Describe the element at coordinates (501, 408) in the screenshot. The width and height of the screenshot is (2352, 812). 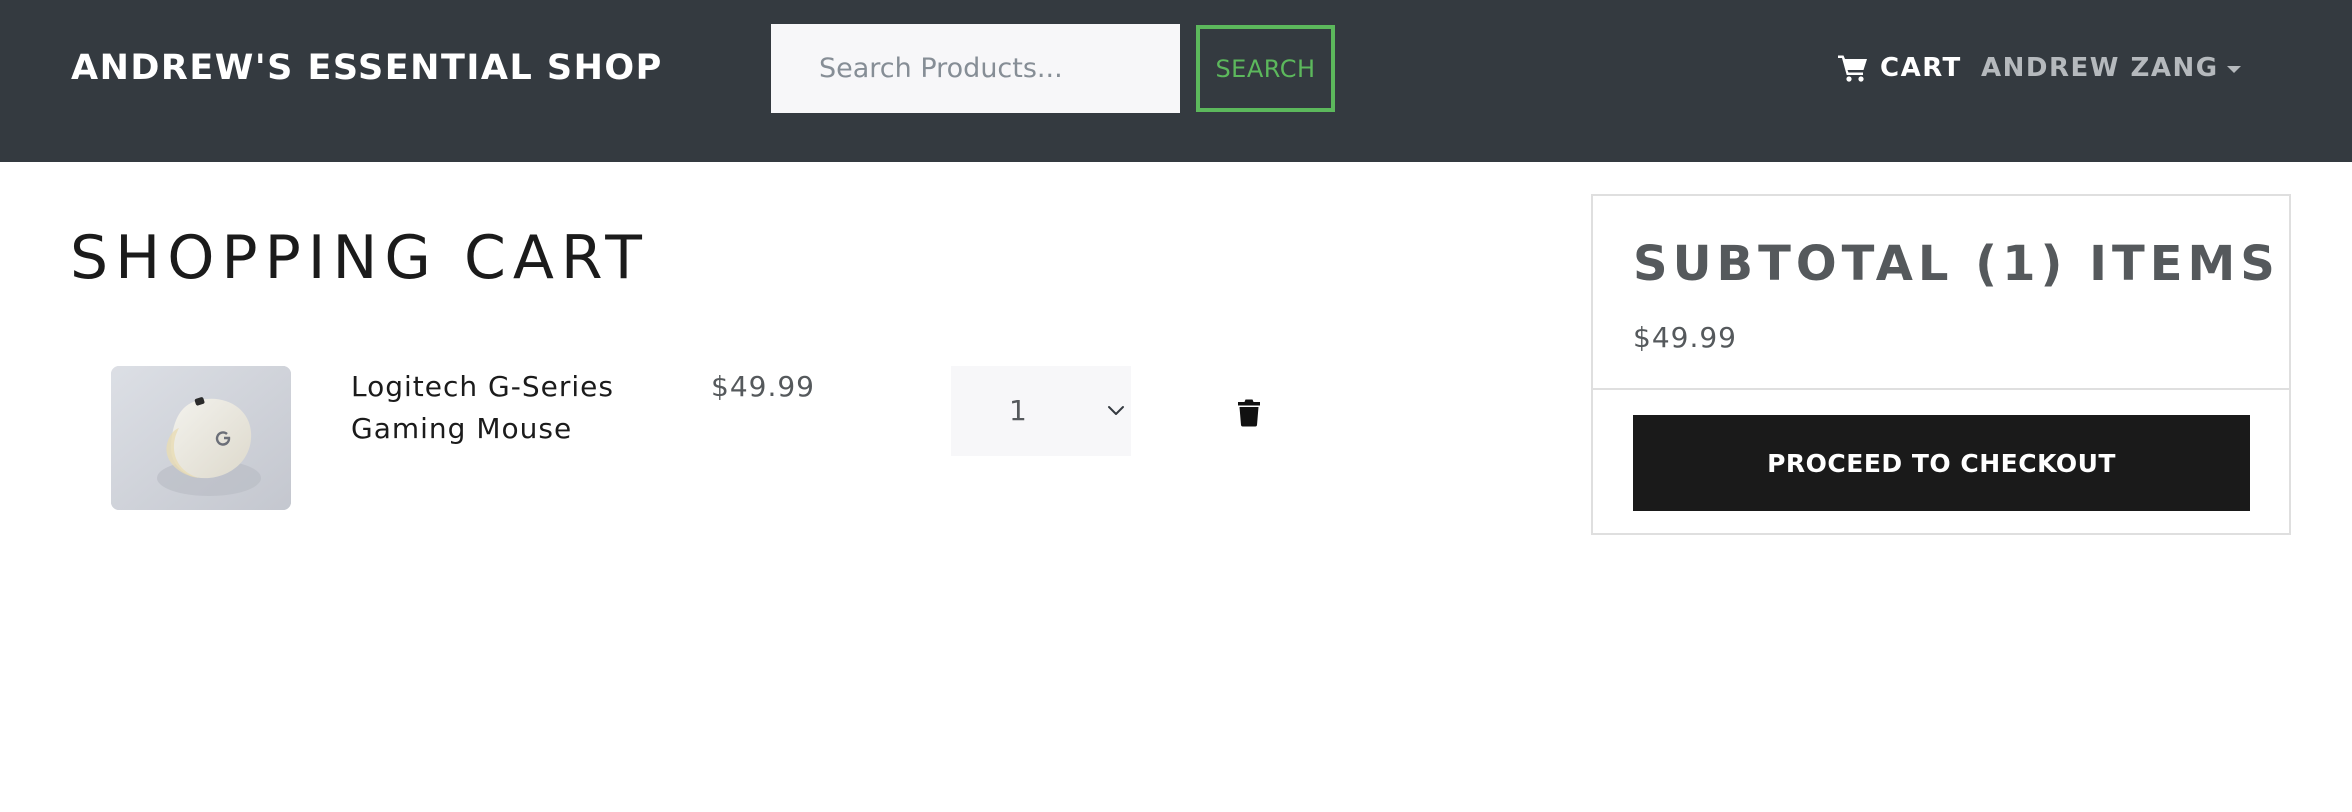
I see `product-name-link: Logitech G-Series Gaming Mouse` at that location.